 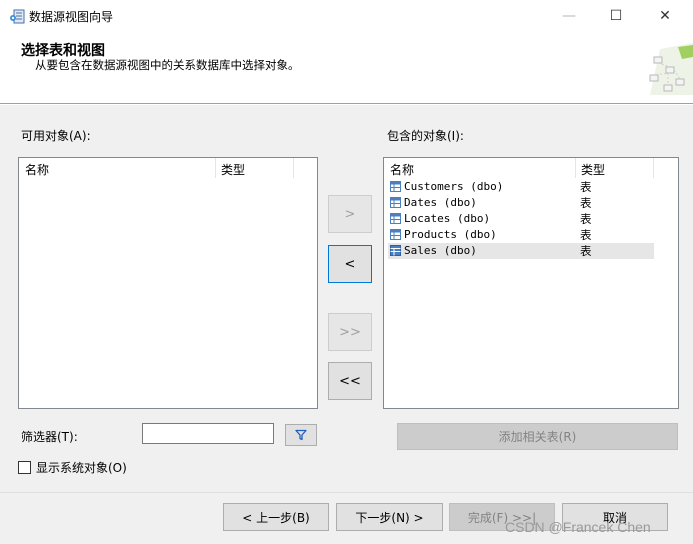 I want to click on filter-icon, so click(x=301, y=435).